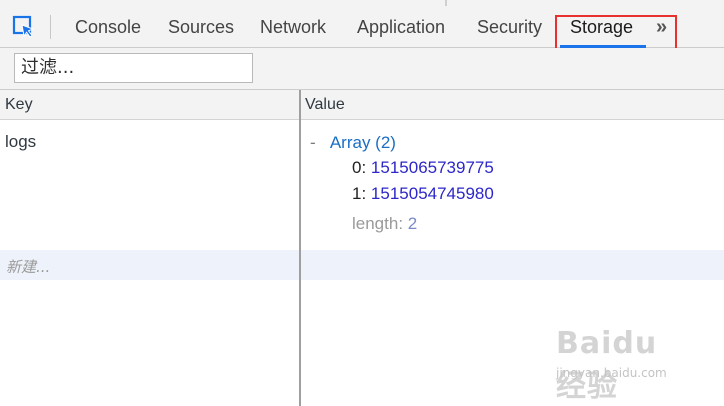  I want to click on column-header-key: Key, so click(19, 105).